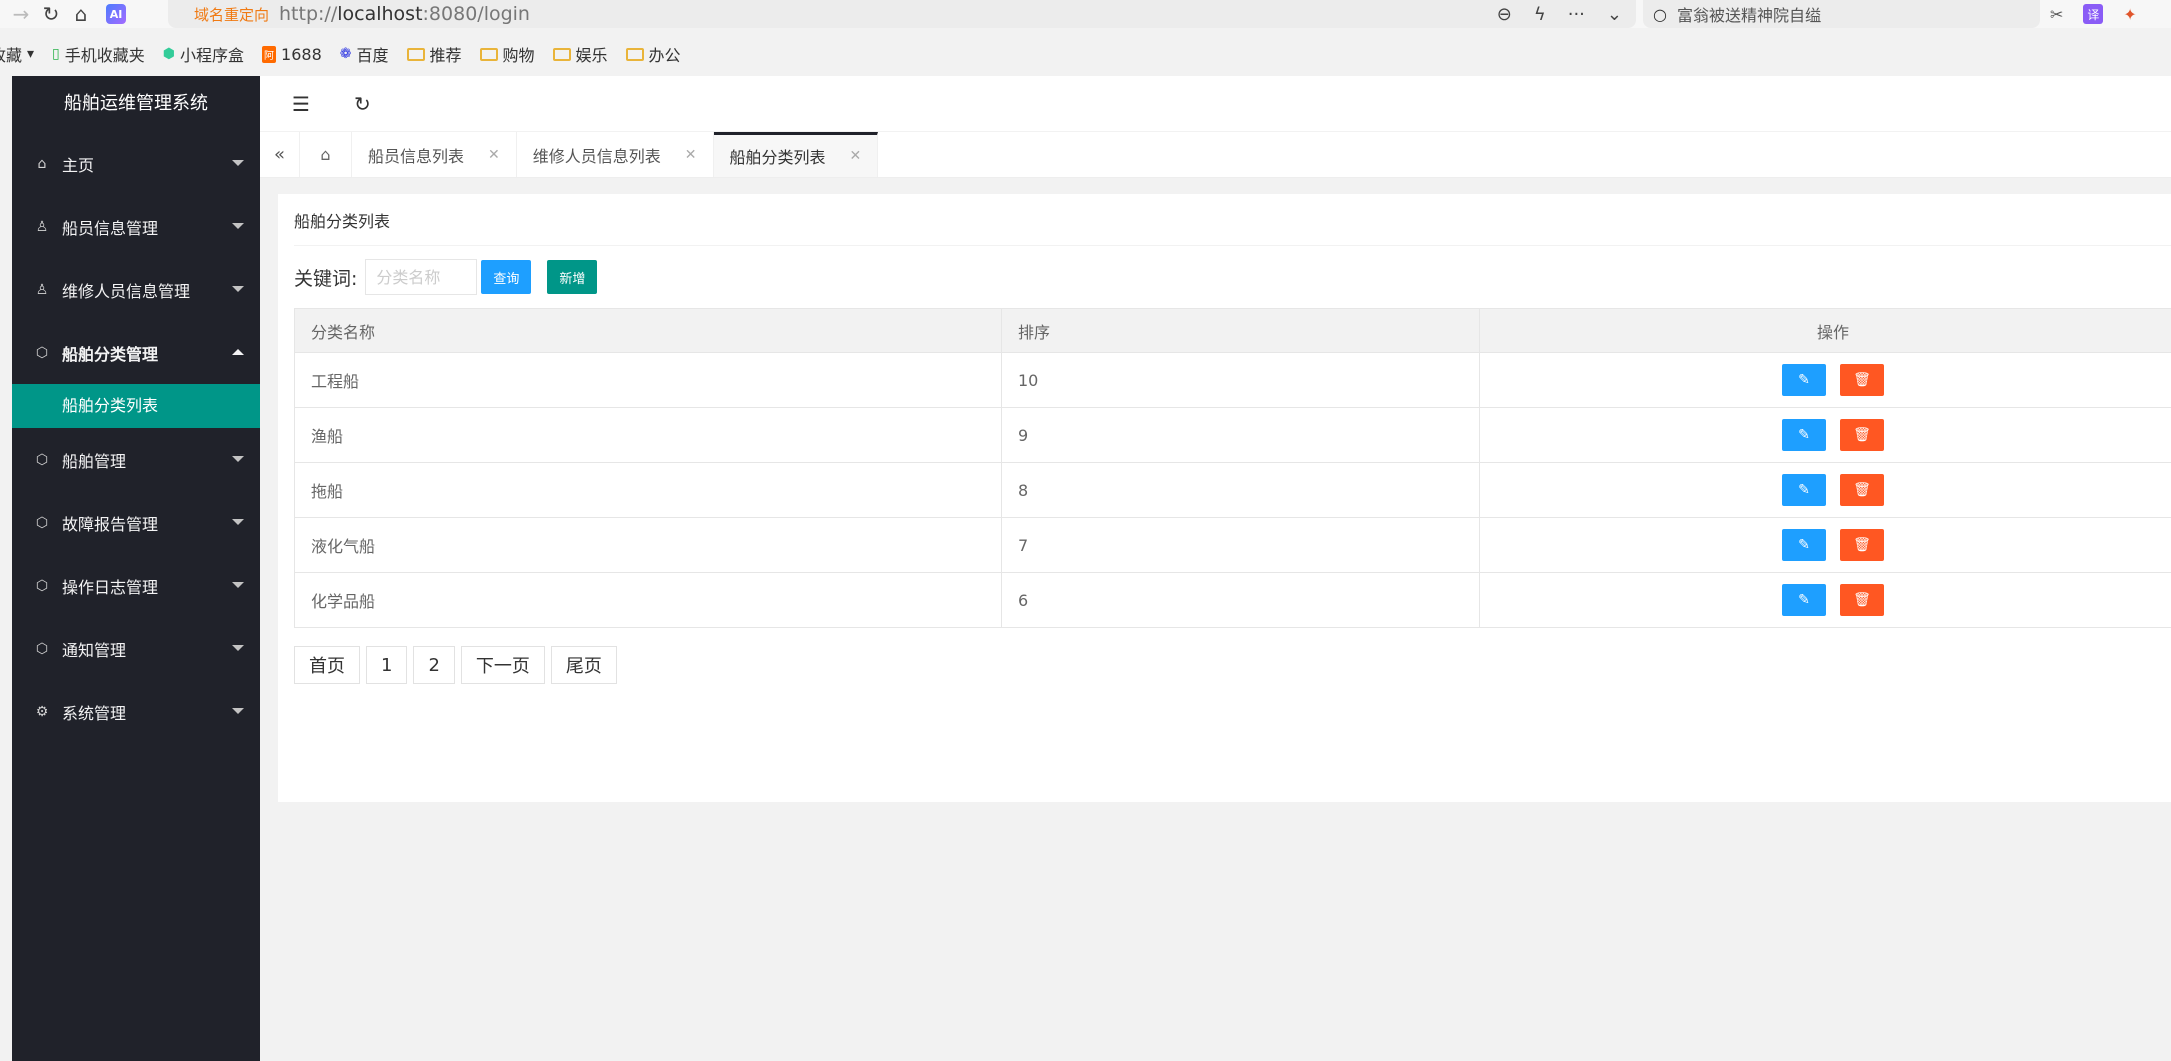 Image resolution: width=2171 pixels, height=1061 pixels. I want to click on tabs-scroll-left-icon: «, so click(280, 154).